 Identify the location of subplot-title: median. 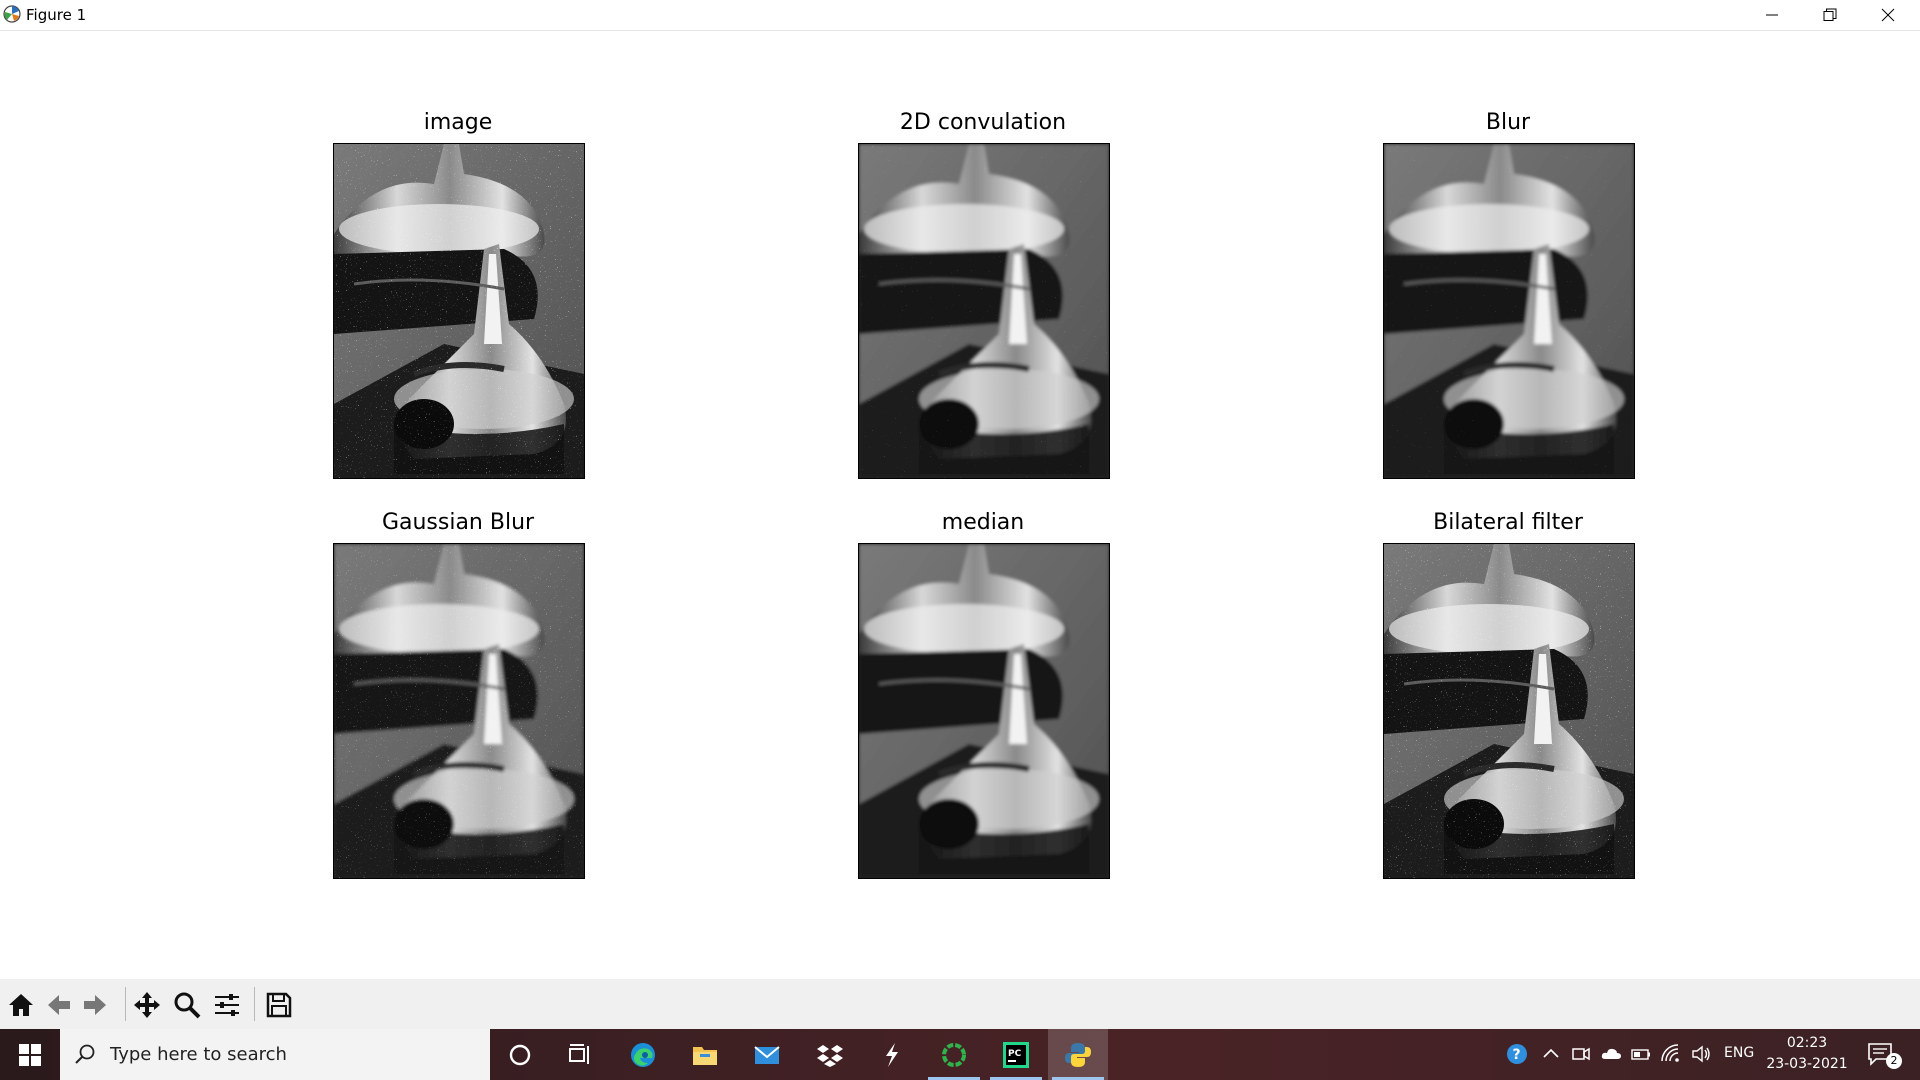
(983, 522).